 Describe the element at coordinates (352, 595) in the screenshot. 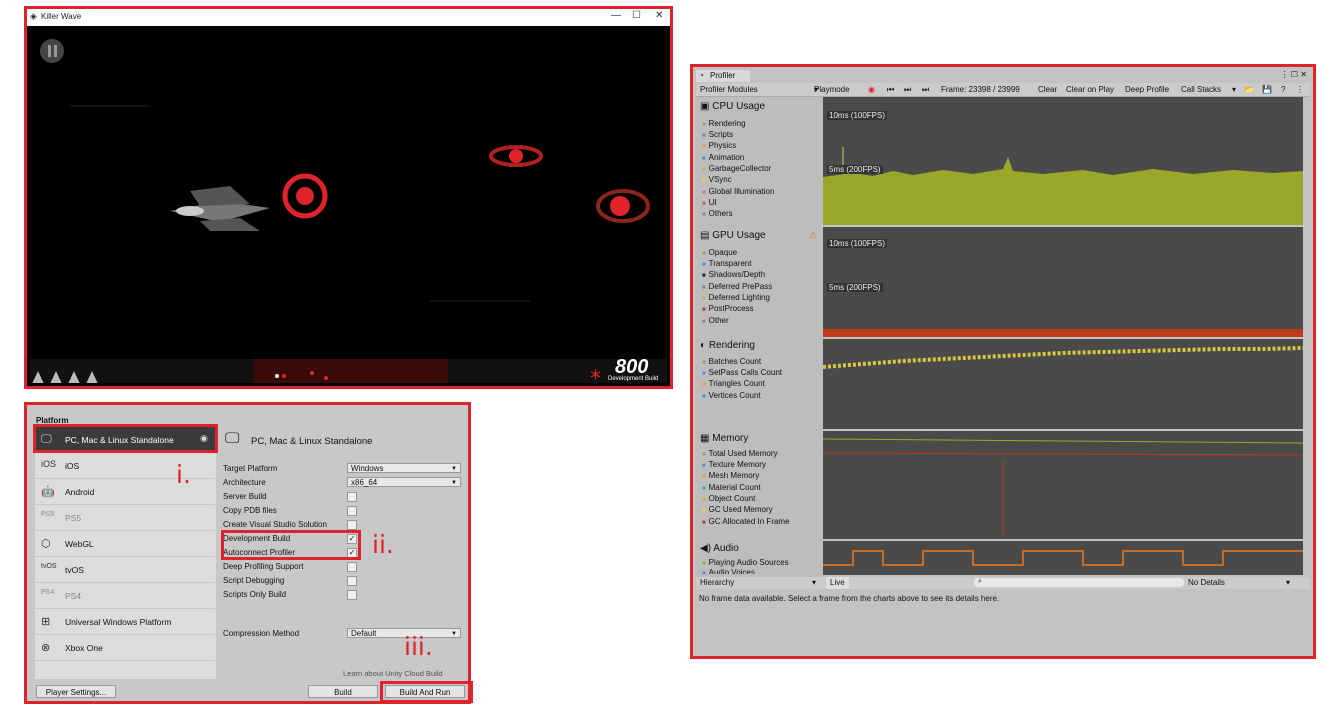

I see `scripts-only-checkbox` at that location.